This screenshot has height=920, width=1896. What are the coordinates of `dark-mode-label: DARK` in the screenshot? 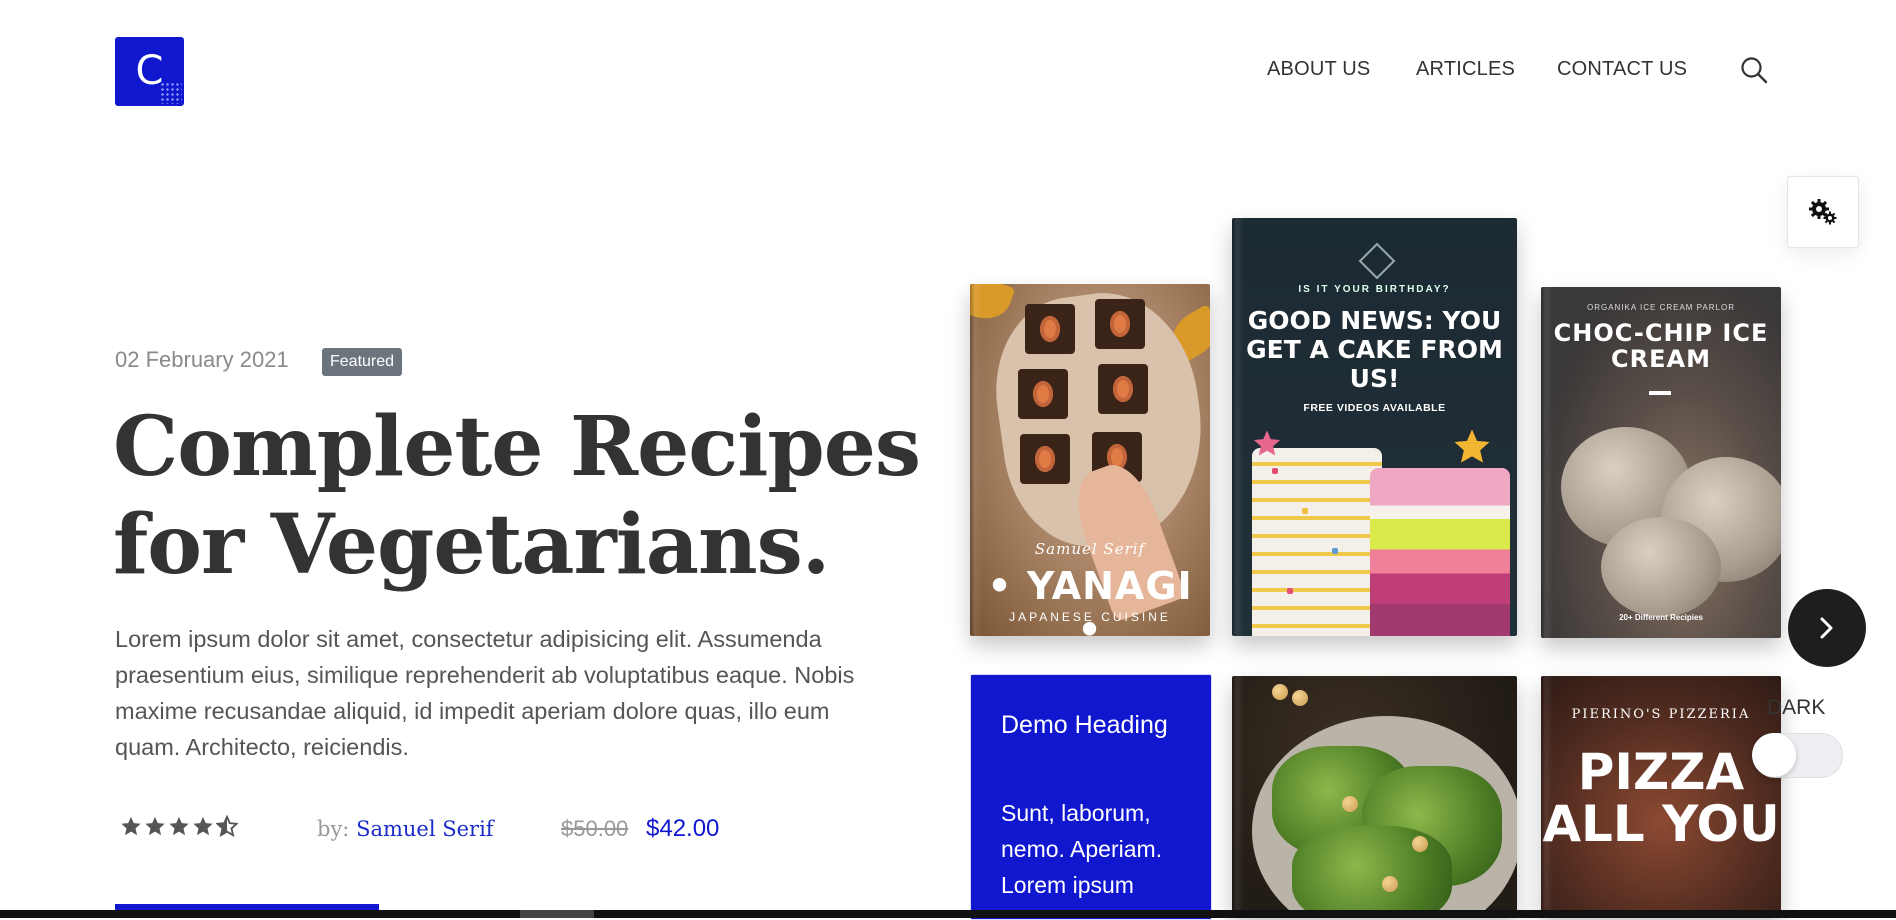 It's located at (1796, 707).